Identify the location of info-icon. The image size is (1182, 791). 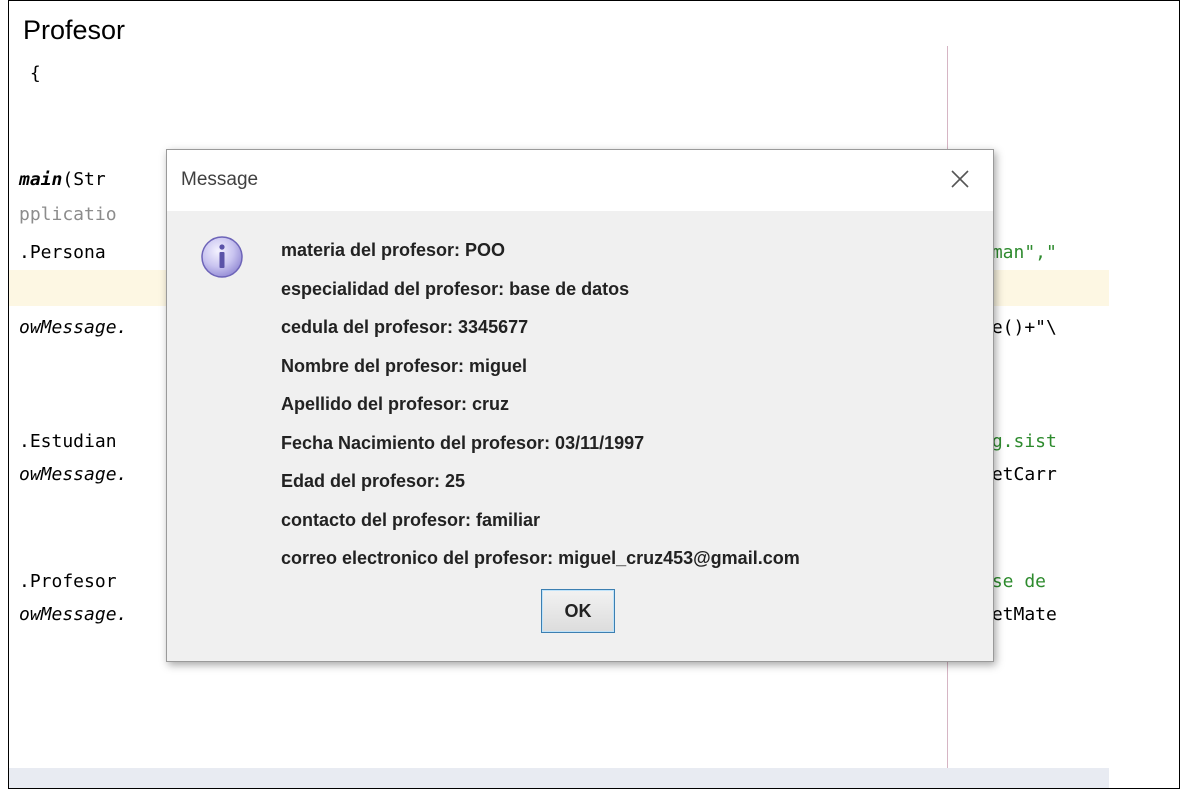
(222, 257).